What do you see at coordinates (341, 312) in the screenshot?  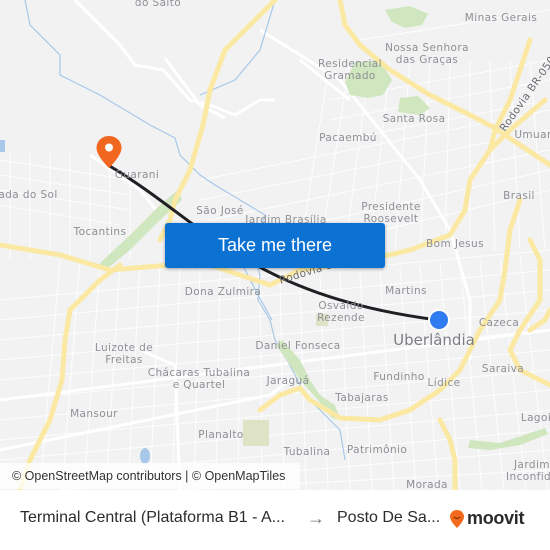 I see `map-label-osvaldo-rezende: Osvaldo Rezende` at bounding box center [341, 312].